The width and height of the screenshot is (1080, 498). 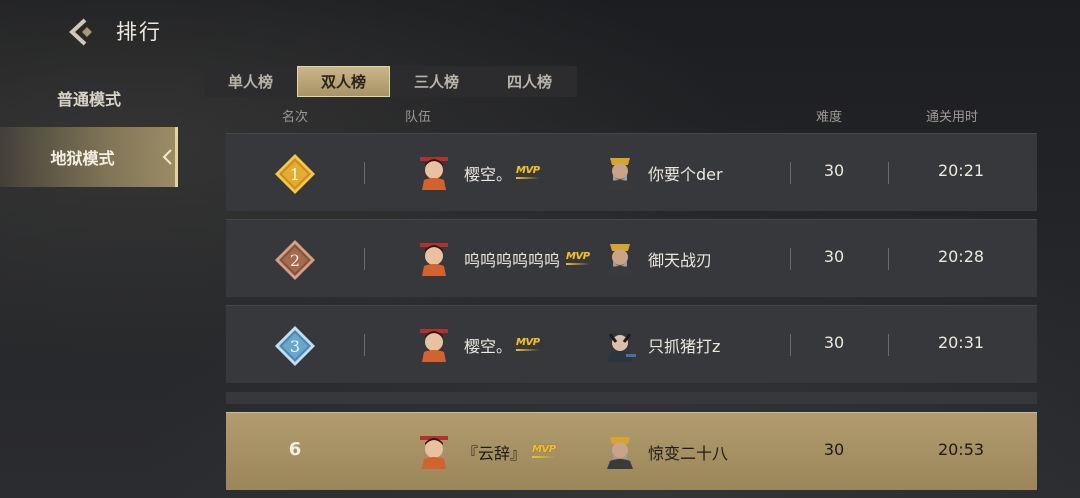 I want to click on sidebar-item-label: 普通模式, so click(x=88, y=99).